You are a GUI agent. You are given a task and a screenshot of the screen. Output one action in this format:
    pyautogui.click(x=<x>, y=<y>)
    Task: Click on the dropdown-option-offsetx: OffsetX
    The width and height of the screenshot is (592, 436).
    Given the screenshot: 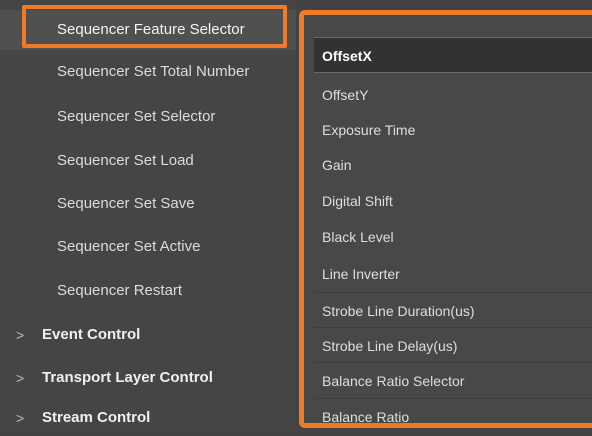 What is the action you would take?
    pyautogui.click(x=453, y=55)
    